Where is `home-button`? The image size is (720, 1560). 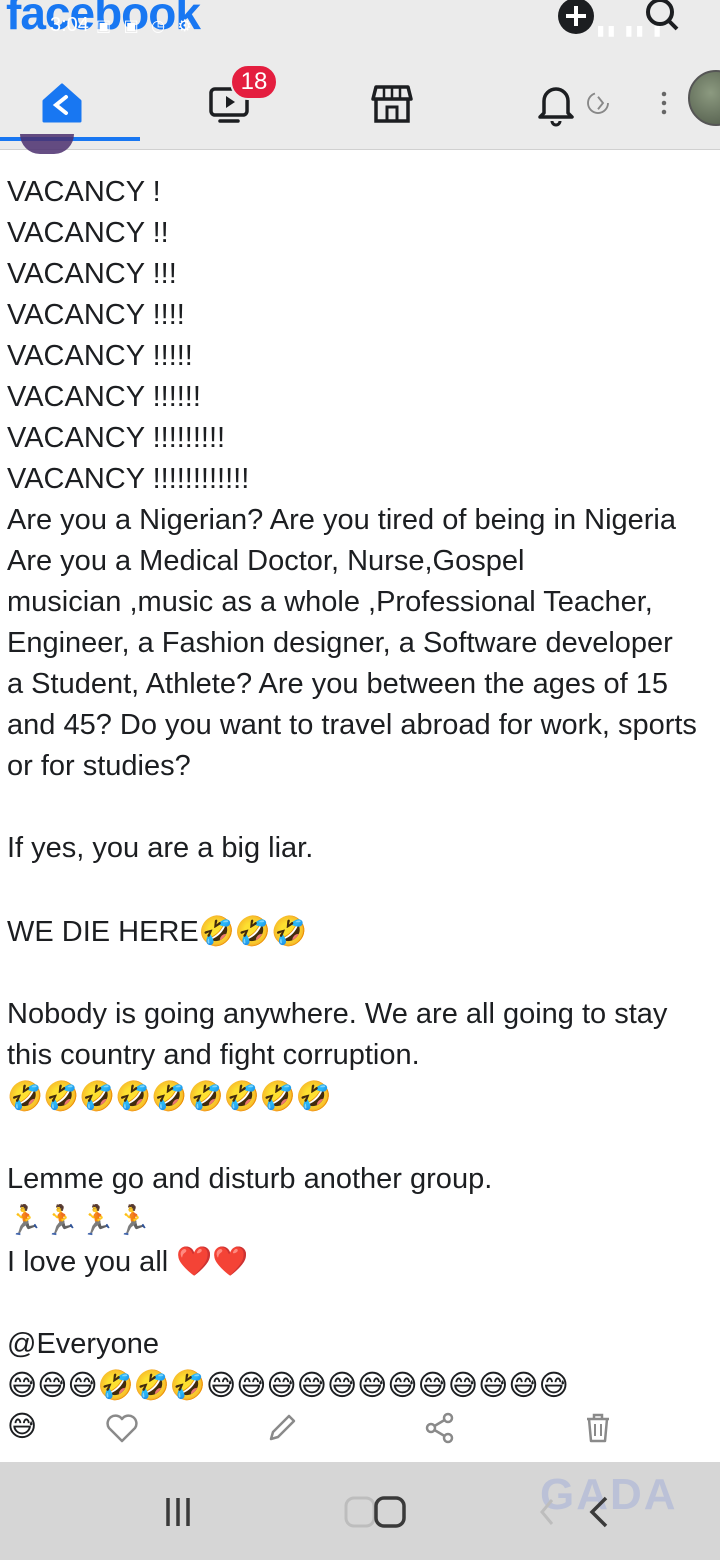
home-button is located at coordinates (376, 1512).